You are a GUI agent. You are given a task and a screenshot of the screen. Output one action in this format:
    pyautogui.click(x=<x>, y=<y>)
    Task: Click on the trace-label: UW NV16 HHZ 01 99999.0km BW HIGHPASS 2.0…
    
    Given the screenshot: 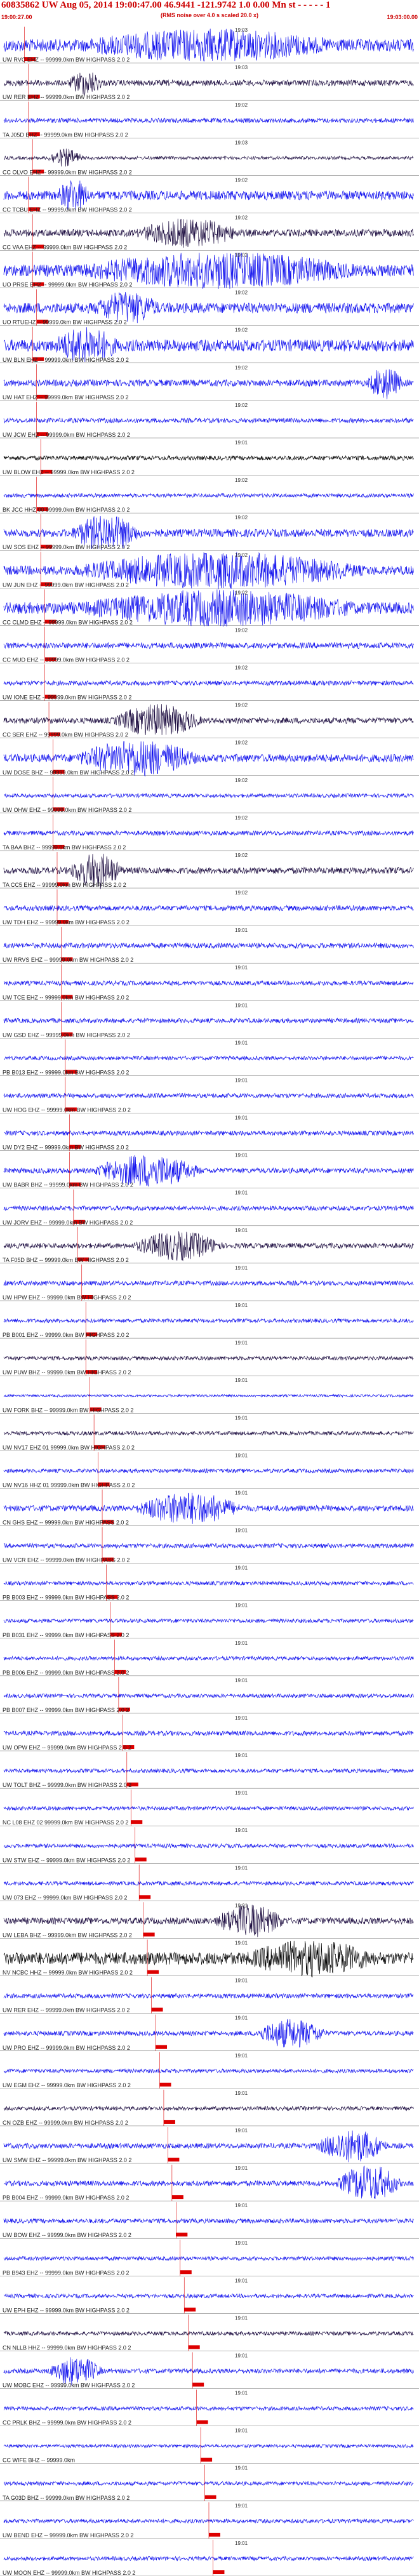 What is the action you would take?
    pyautogui.click(x=69, y=1485)
    